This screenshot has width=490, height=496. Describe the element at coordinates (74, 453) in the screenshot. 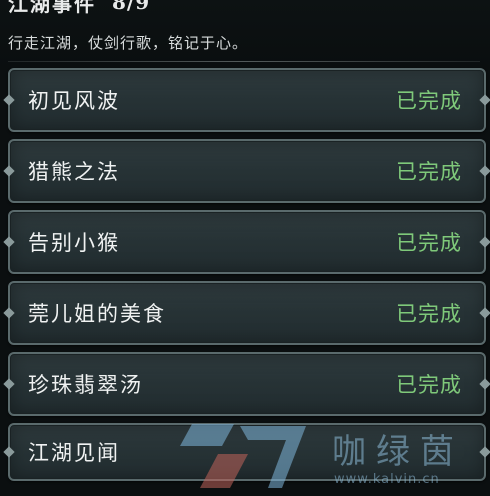

I see `event-name: 江湖见闻` at that location.